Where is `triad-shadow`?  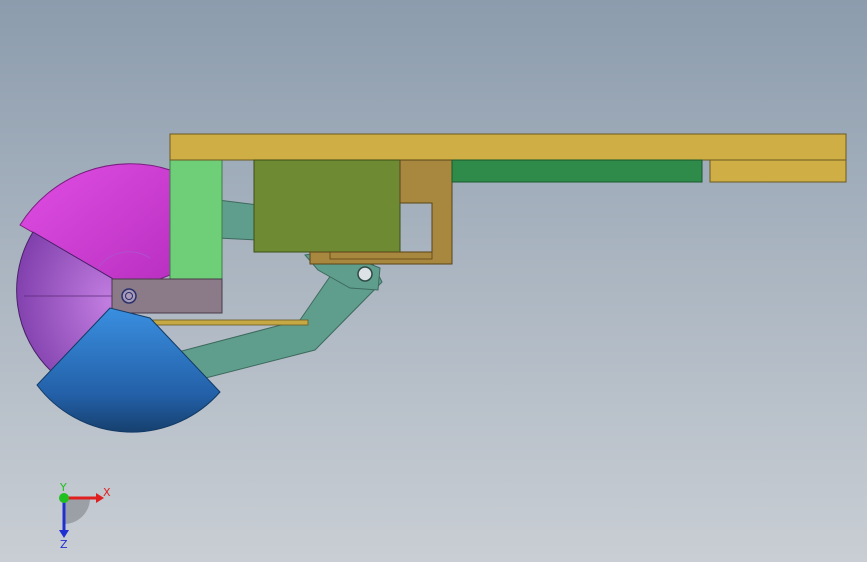 triad-shadow is located at coordinates (77, 511).